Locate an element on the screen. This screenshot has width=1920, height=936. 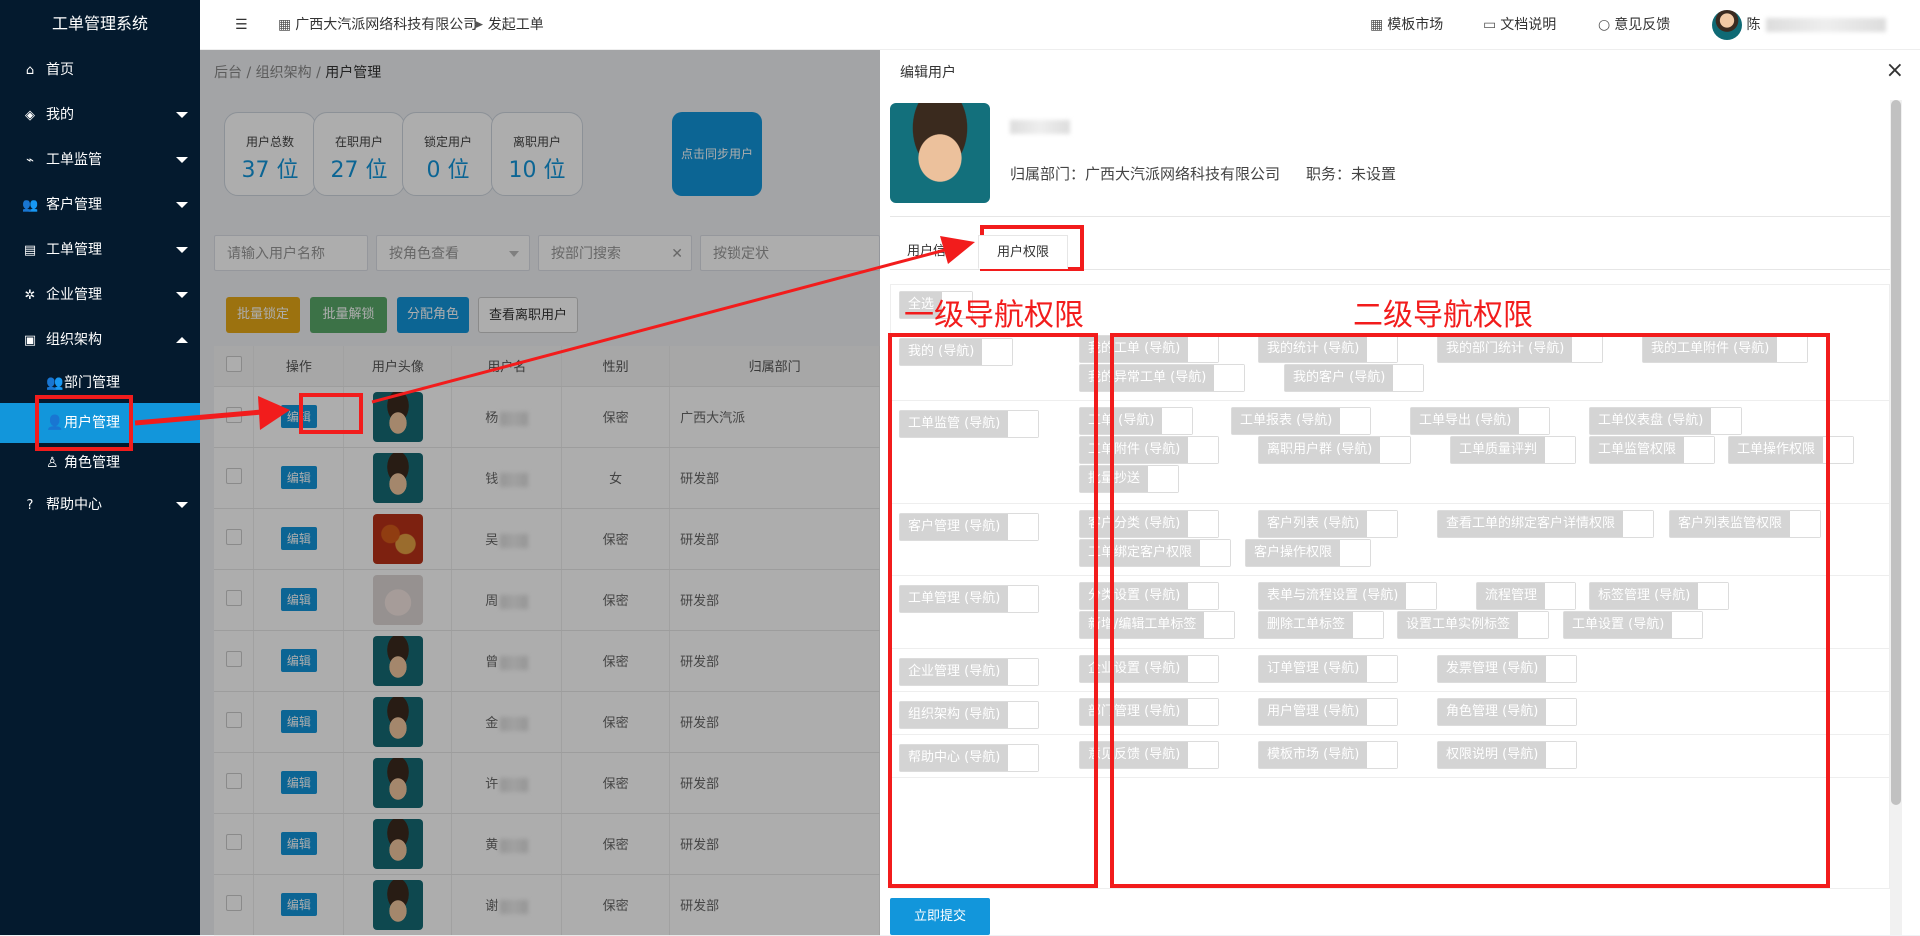
sidebar-item-1: ◈ 我的 is located at coordinates (100, 115).